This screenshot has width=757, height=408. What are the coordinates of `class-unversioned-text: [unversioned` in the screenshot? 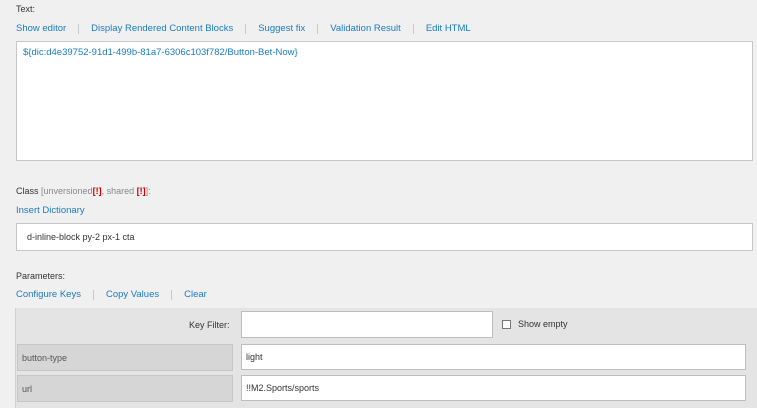 It's located at (67, 191).